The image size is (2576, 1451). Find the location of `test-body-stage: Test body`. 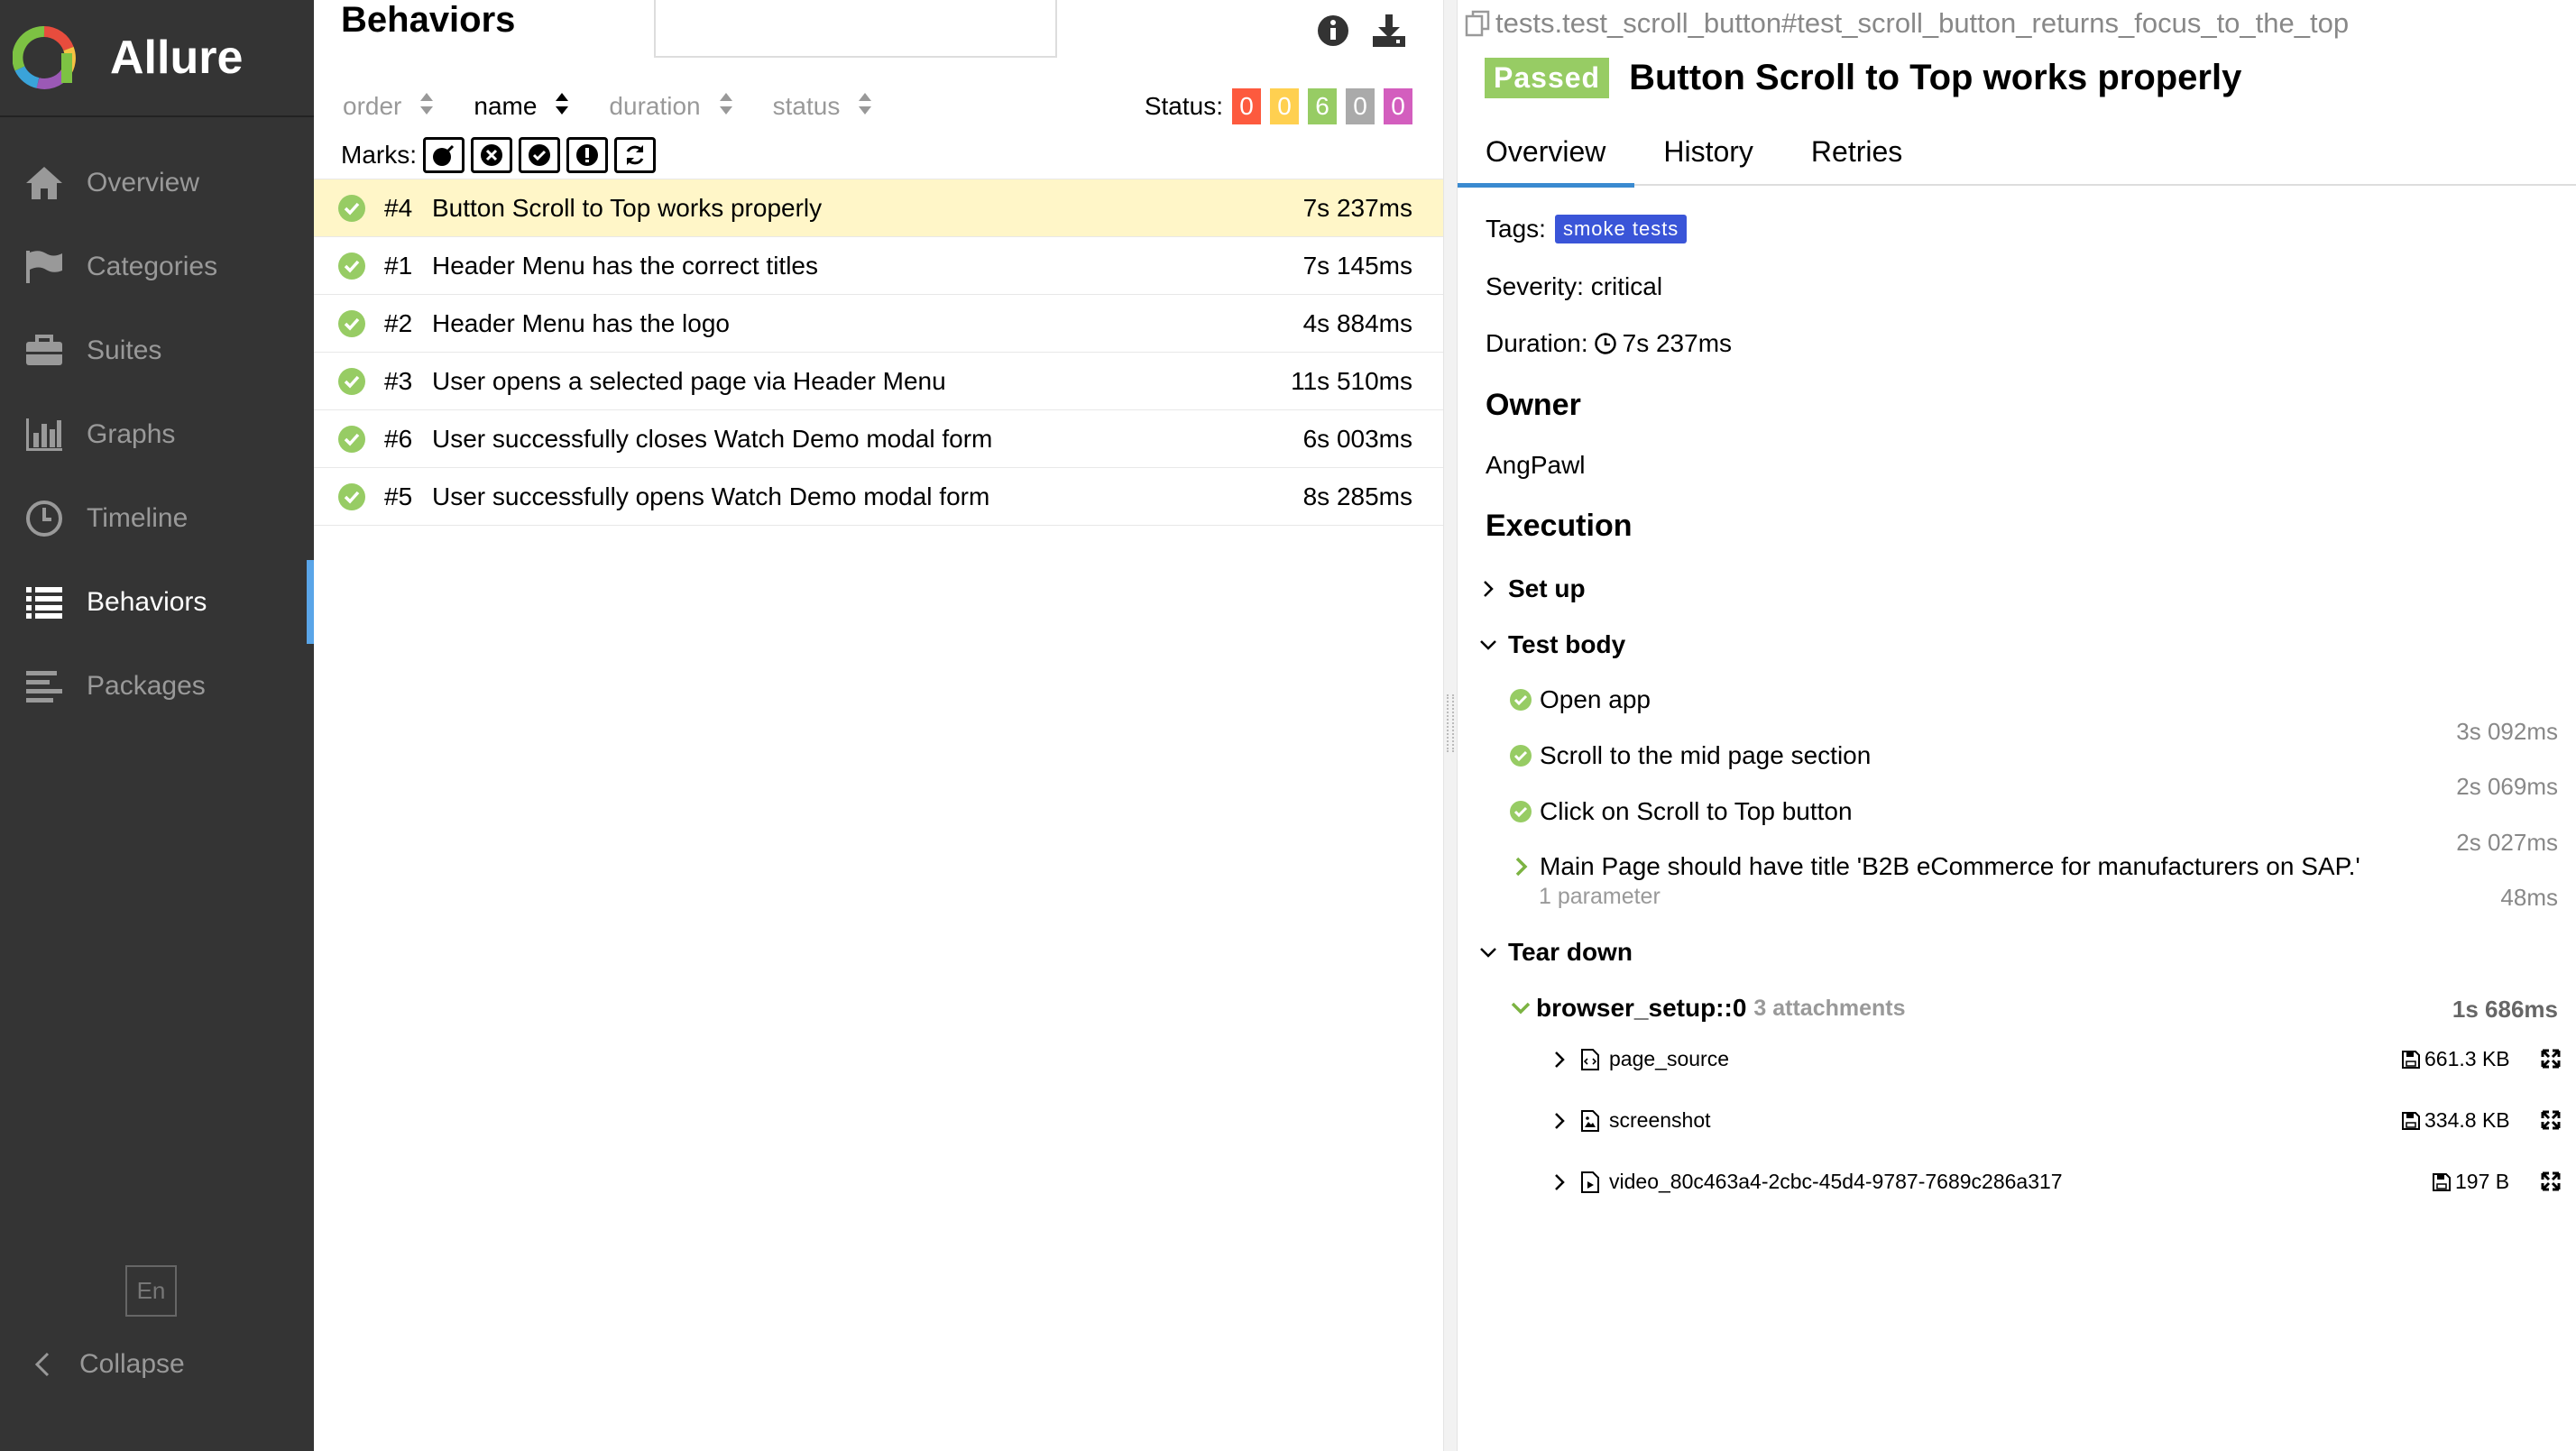

test-body-stage: Test body is located at coordinates (1551, 644).